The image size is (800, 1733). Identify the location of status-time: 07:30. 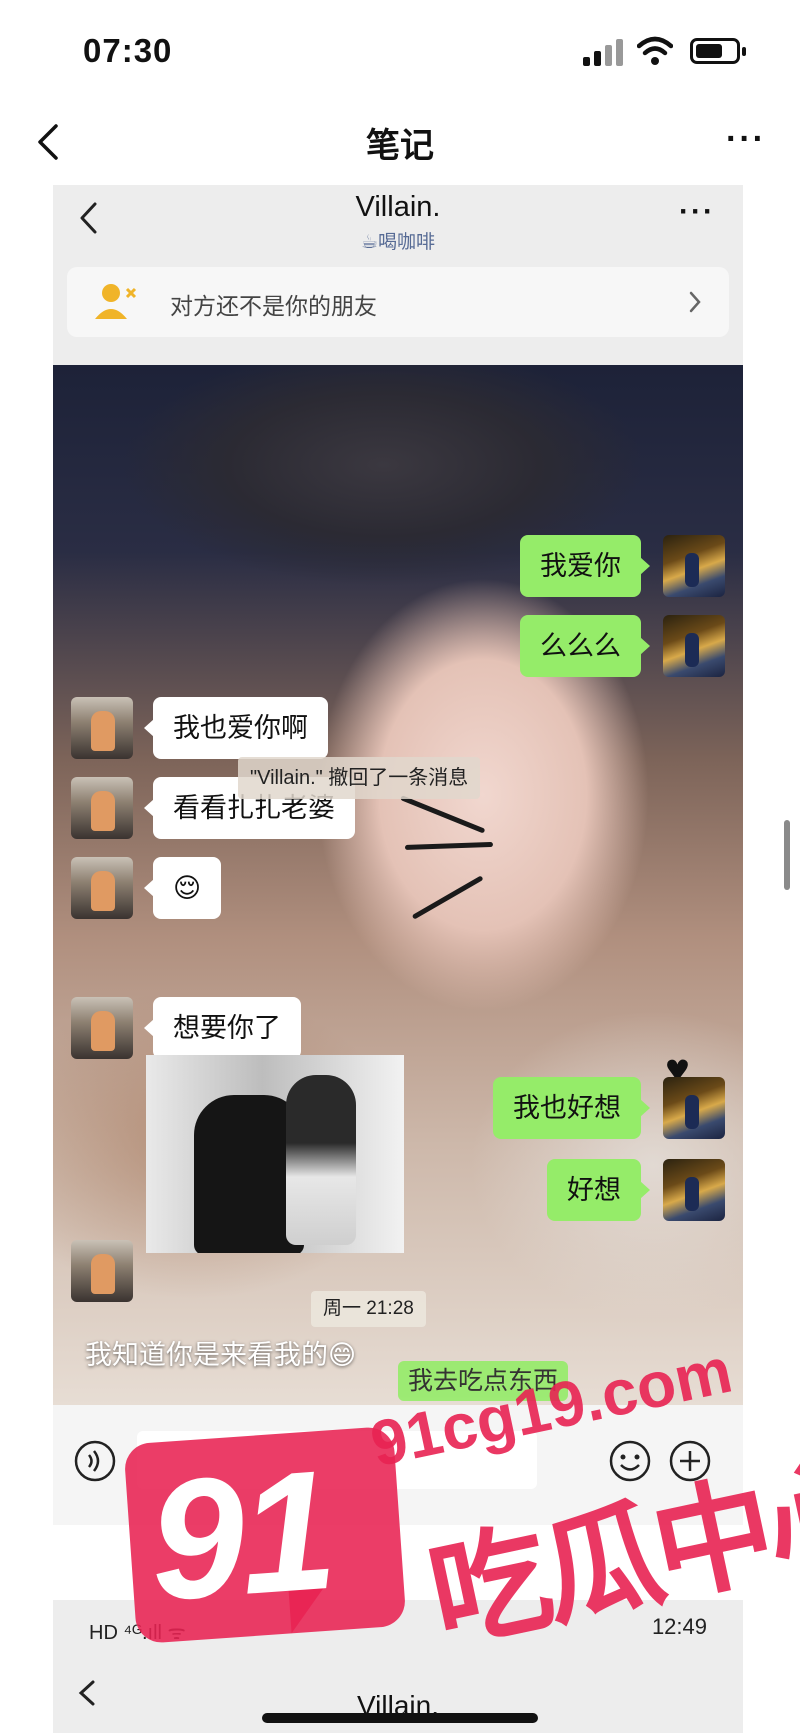
(128, 50).